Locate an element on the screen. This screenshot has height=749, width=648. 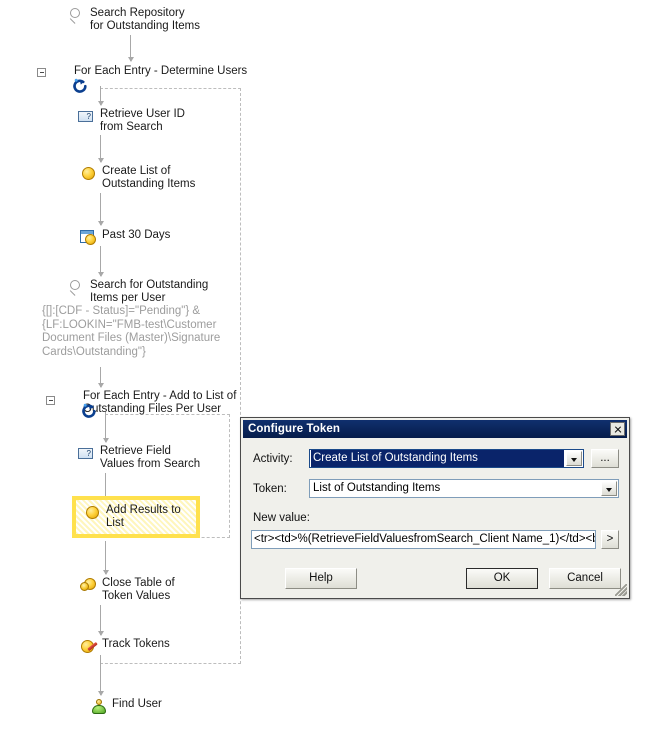
activity-combobox: Create List of Outstanding Items is located at coordinates (446, 458).